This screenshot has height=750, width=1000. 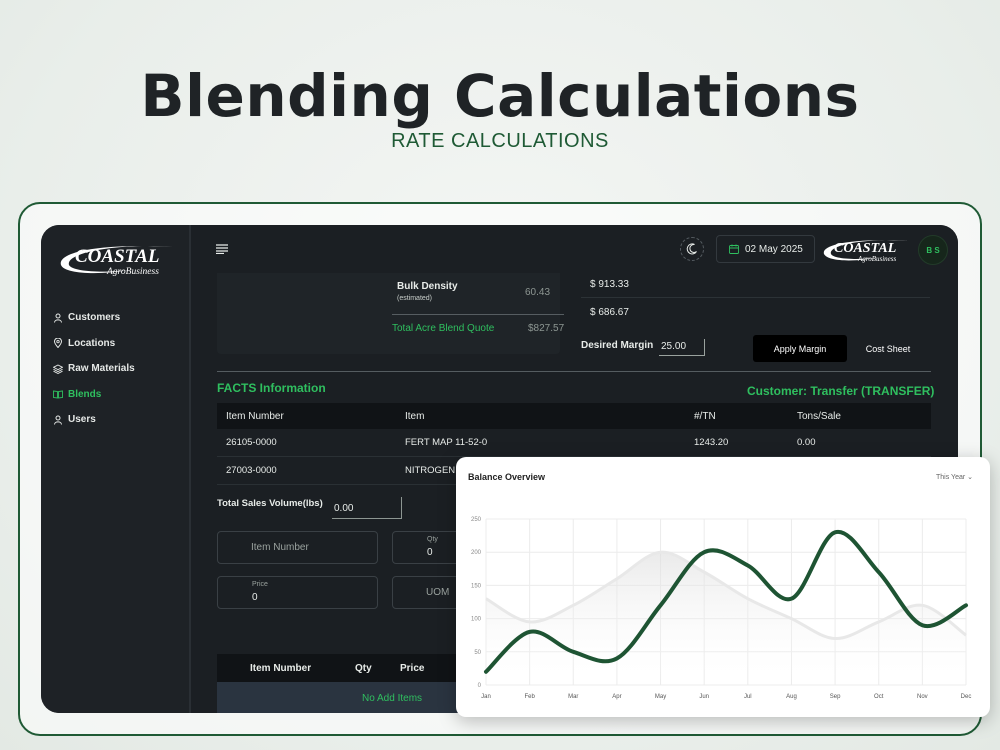 What do you see at coordinates (477, 653) in the screenshot?
I see `y-tick-label: 50` at bounding box center [477, 653].